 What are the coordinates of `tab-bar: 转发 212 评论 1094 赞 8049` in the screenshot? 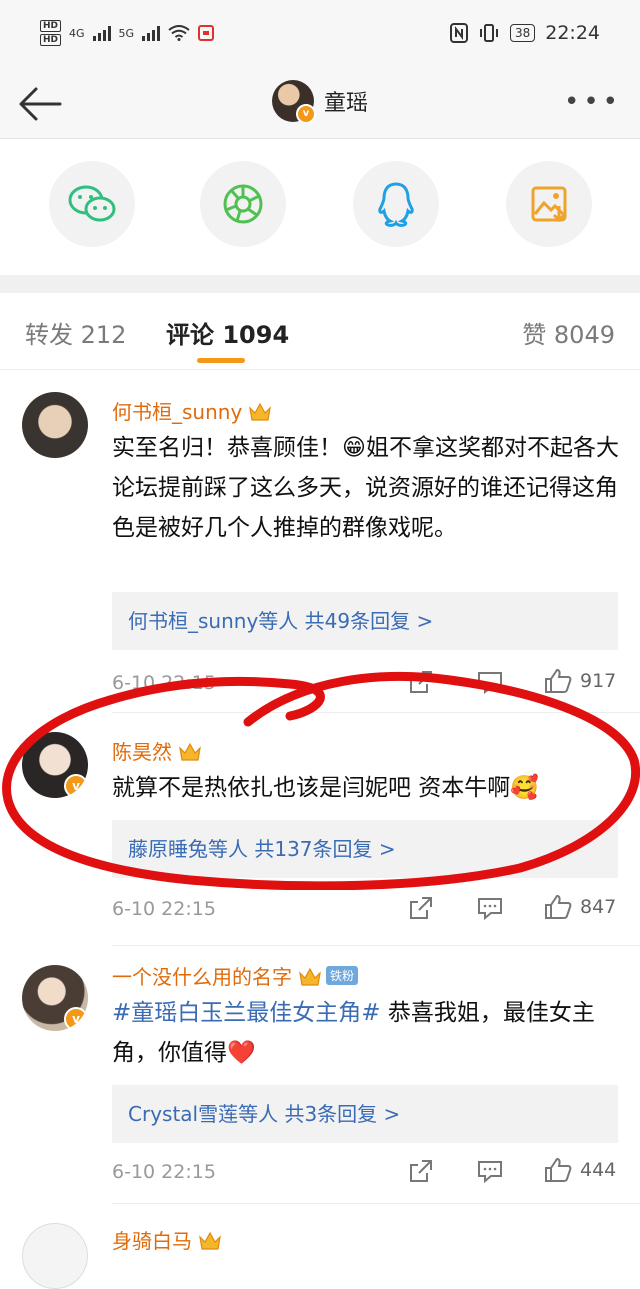 It's located at (320, 331).